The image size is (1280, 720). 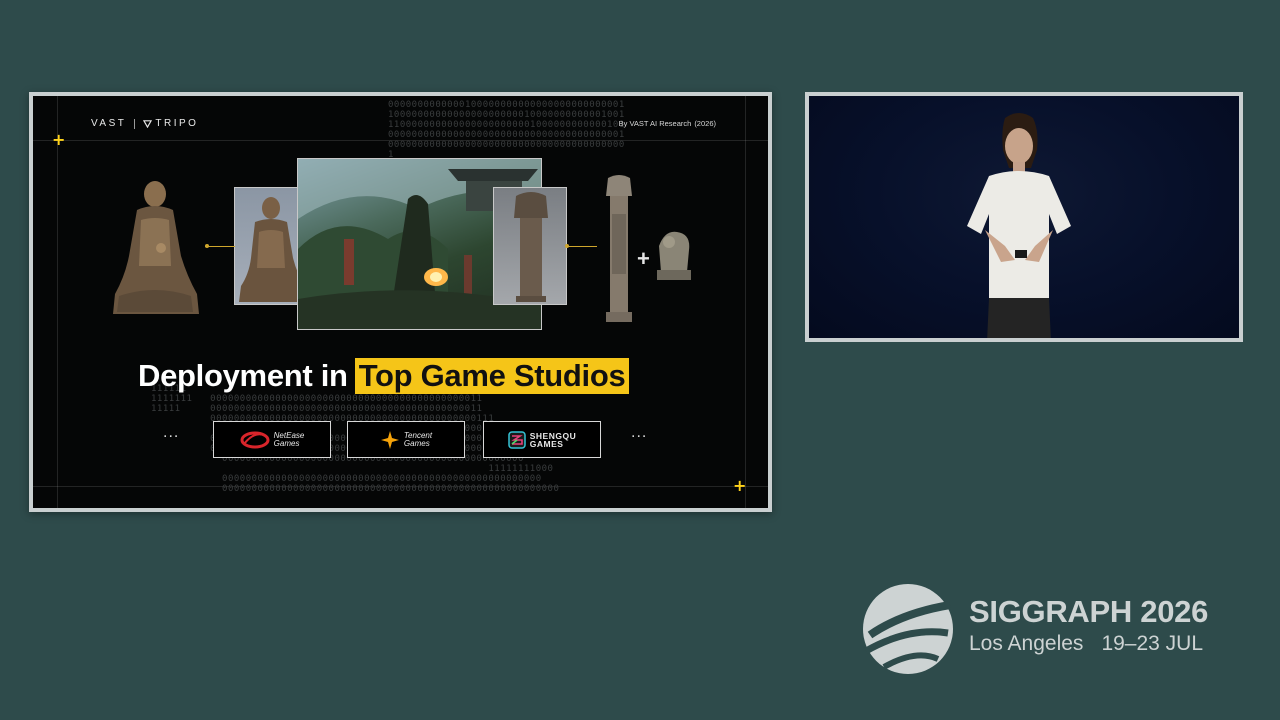 I want to click on tencent-logo-box: Tencent Games, so click(x=406, y=439).